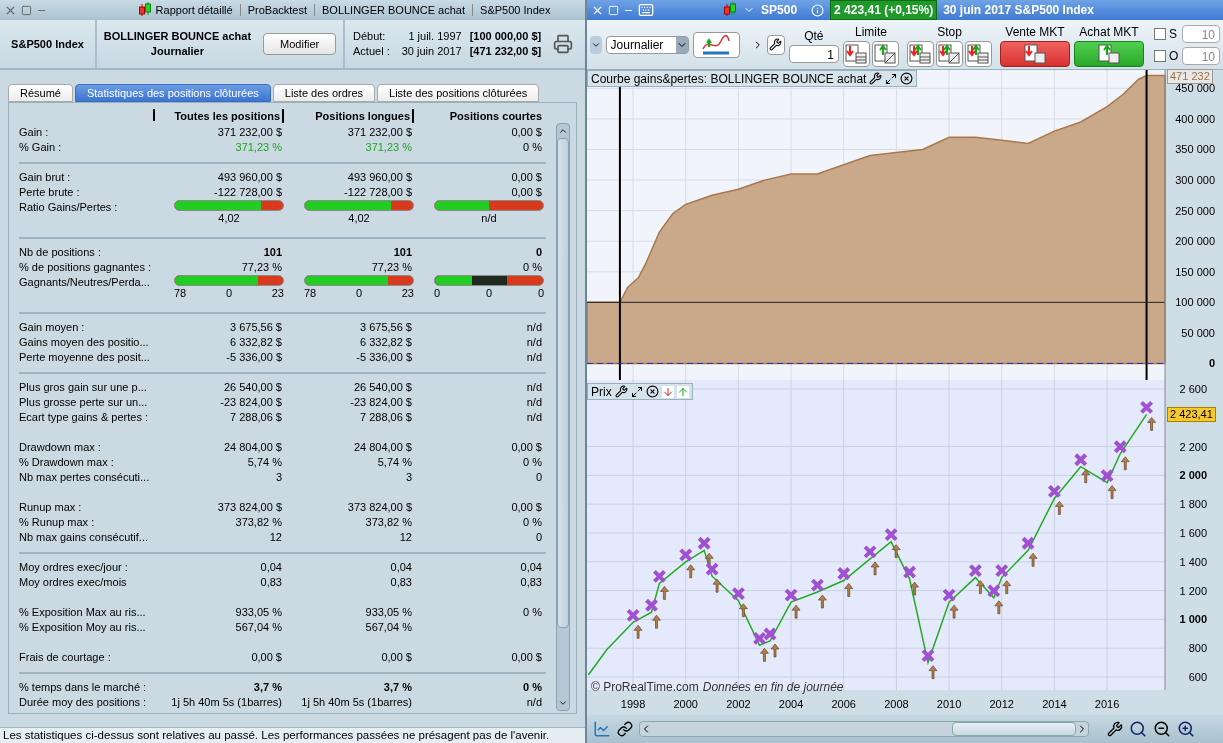  What do you see at coordinates (1193, 504) in the screenshot?
I see `axis-label: 1 800` at bounding box center [1193, 504].